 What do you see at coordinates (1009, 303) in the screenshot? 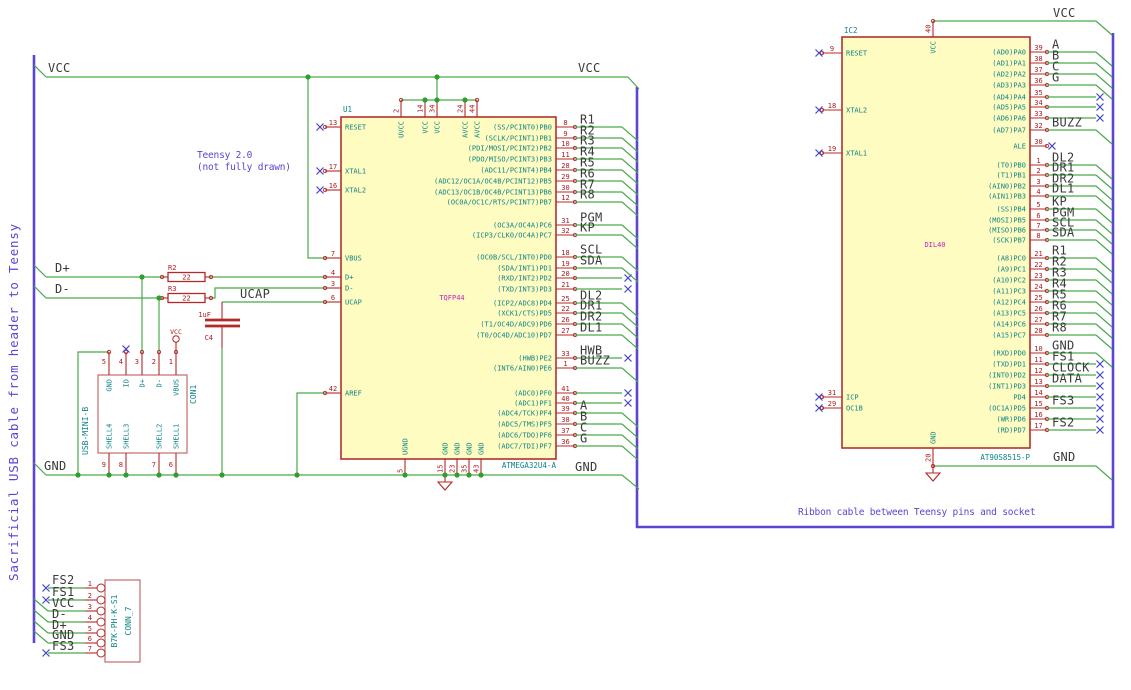
I see `pin-name: (A12)PC4` at bounding box center [1009, 303].